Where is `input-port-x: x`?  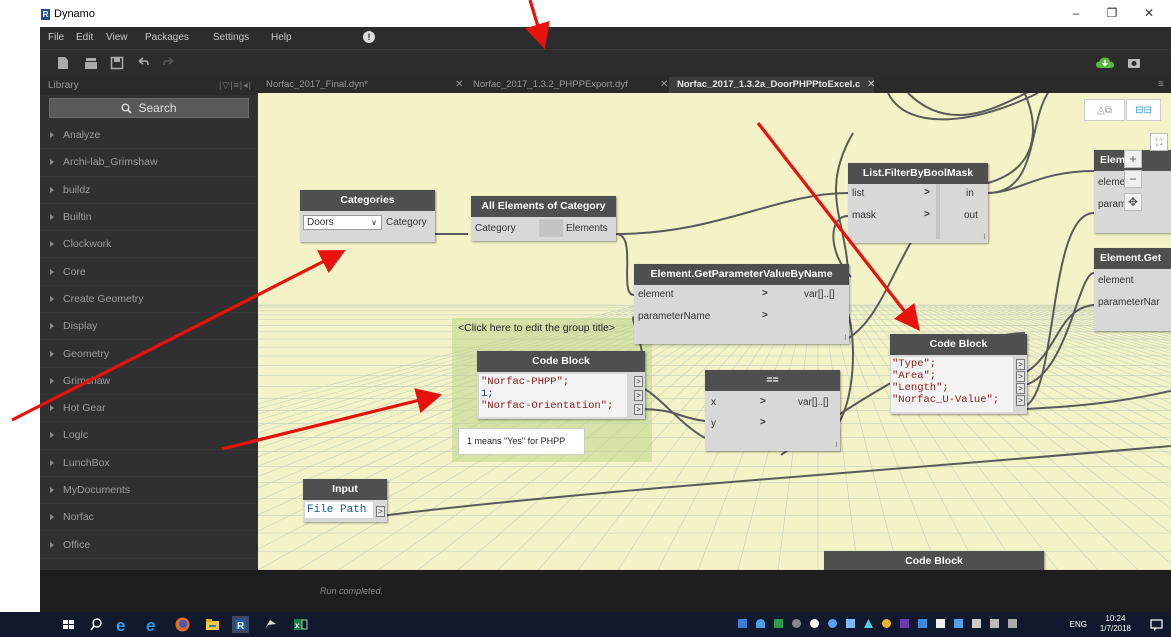
input-port-x: x is located at coordinates (713, 402).